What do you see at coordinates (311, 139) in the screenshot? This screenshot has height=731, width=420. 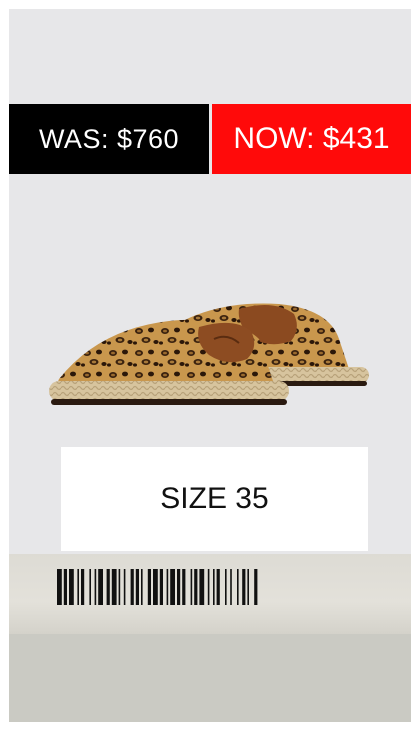 I see `now-price-badge: NOW: $431` at bounding box center [311, 139].